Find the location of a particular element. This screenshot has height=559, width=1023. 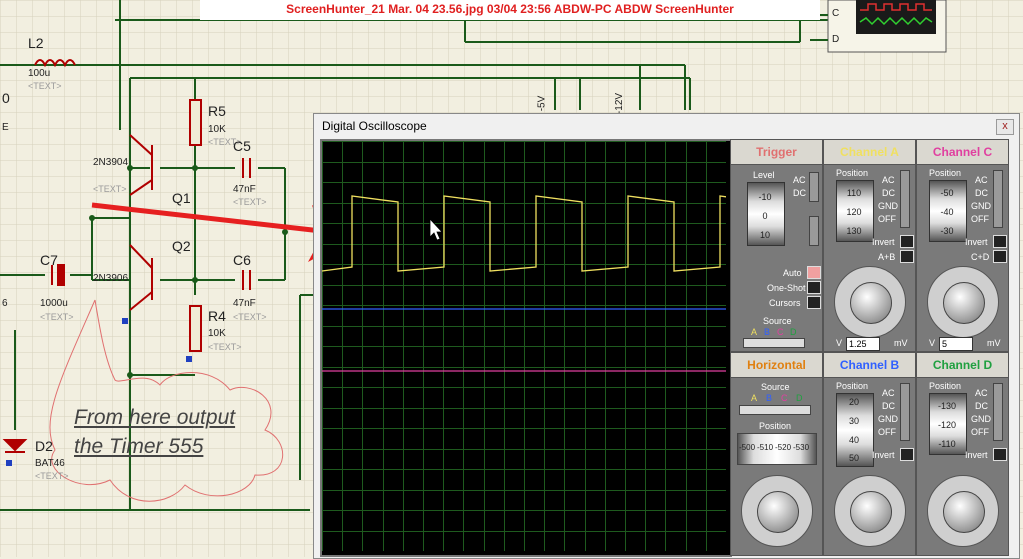

channel-d-position-label: Position is located at coordinates (945, 386).